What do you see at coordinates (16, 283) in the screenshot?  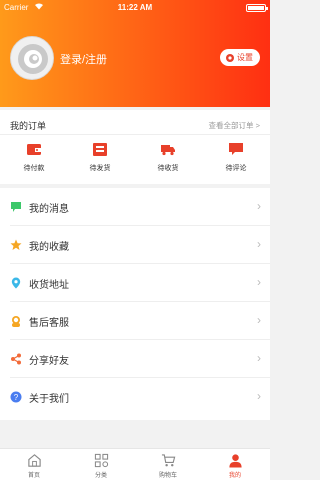 I see `location-icon` at bounding box center [16, 283].